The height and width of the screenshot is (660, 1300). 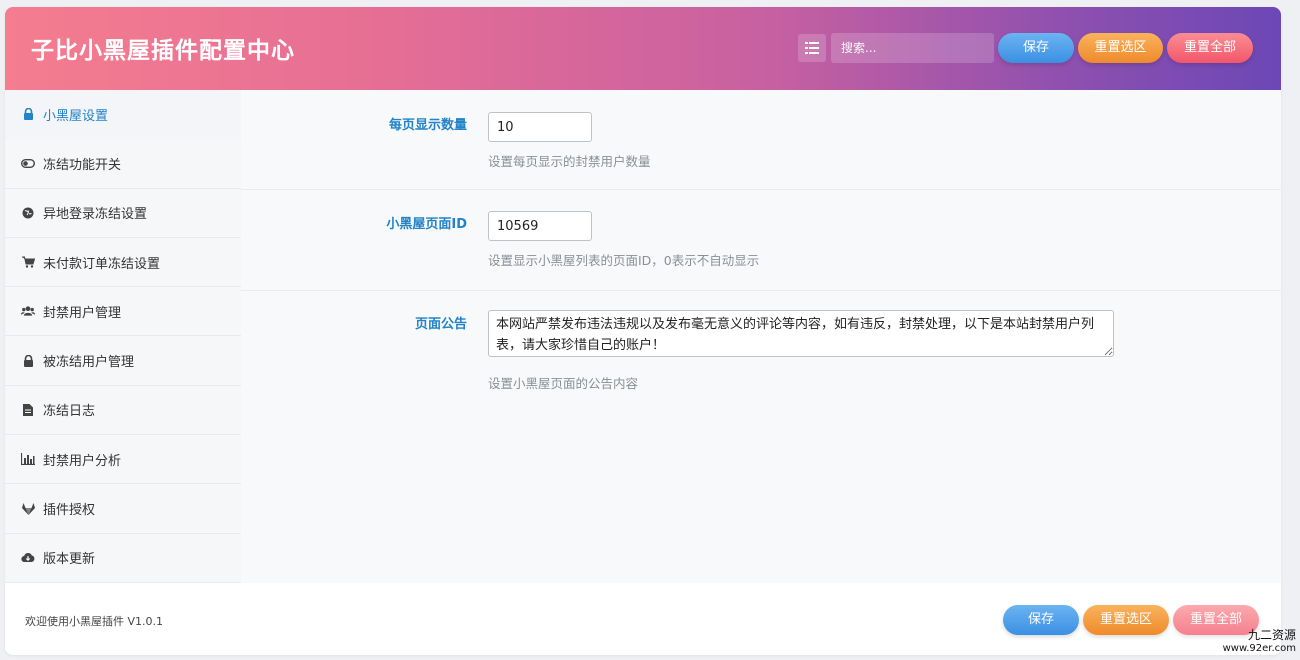 I want to click on reset-section-button: 重置选区, so click(x=1120, y=48).